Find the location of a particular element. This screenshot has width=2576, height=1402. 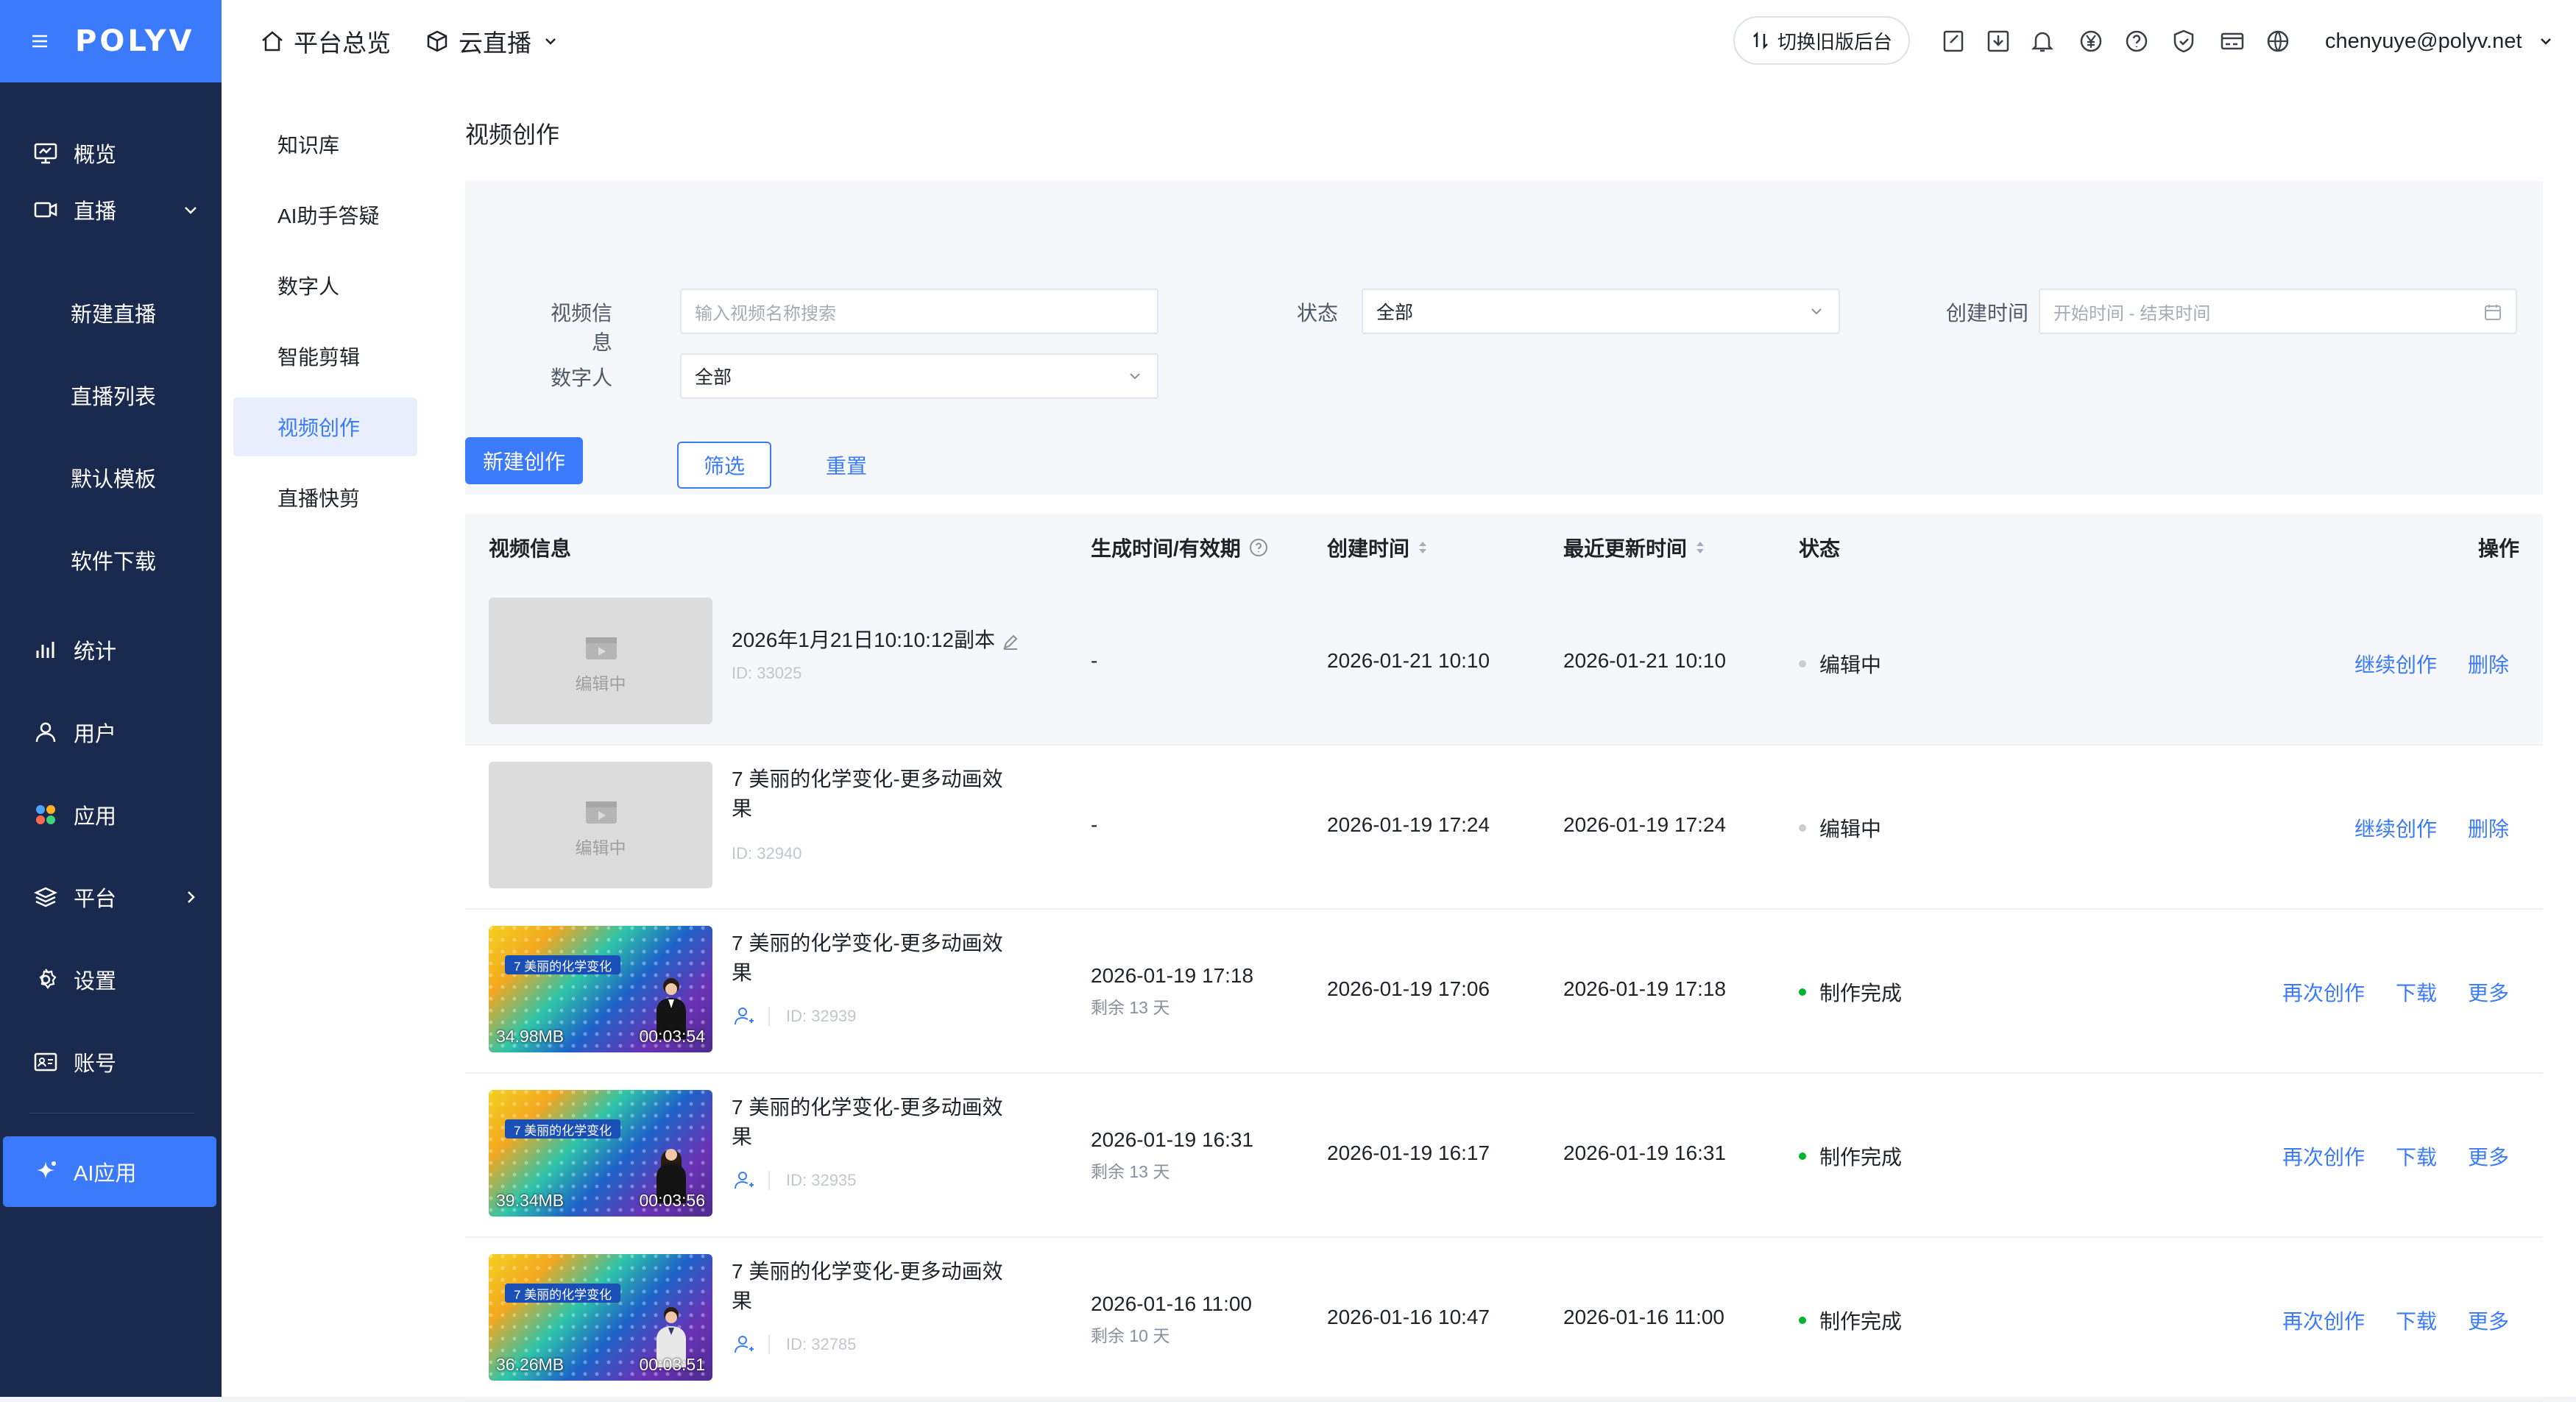

secondary-menu: 知识库 AI助手答疑 数字人 智能剪辑 视频创作 直播快剪 is located at coordinates (325, 739).